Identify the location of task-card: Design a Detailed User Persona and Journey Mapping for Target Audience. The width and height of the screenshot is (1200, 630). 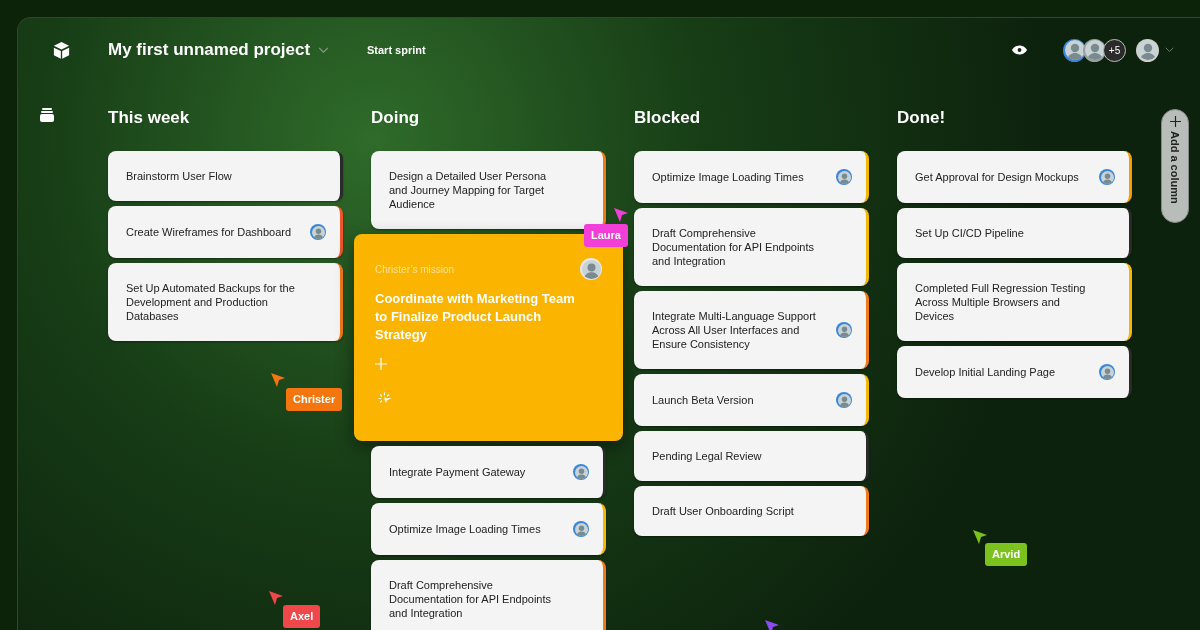
(488, 190).